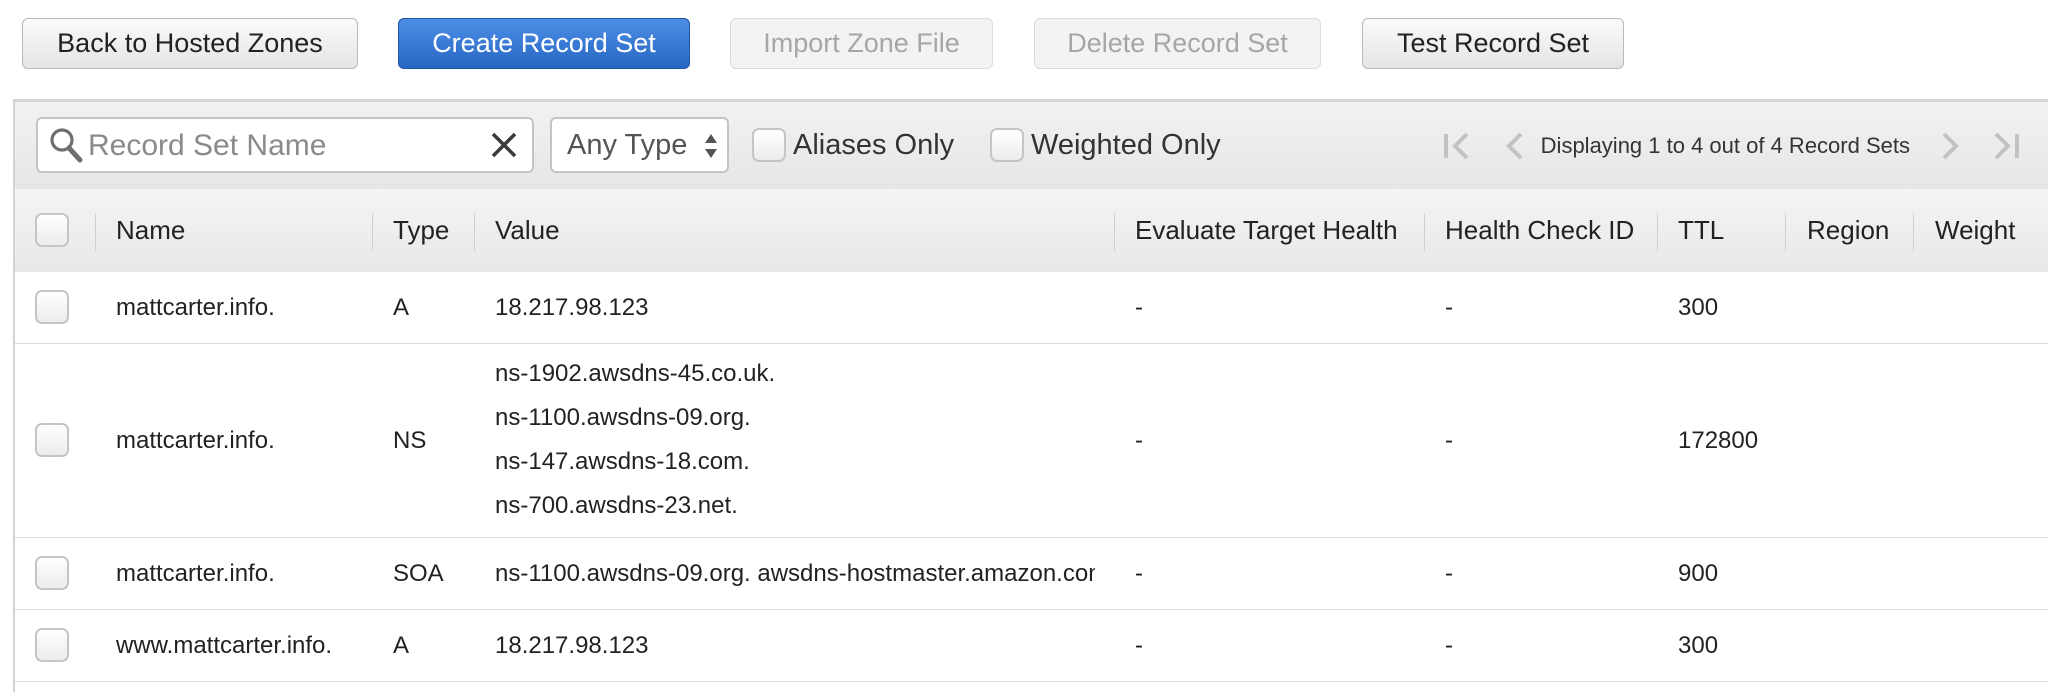 Image resolution: width=2048 pixels, height=692 pixels. What do you see at coordinates (544, 43) in the screenshot?
I see `create-record-set-button: Create Record Set` at bounding box center [544, 43].